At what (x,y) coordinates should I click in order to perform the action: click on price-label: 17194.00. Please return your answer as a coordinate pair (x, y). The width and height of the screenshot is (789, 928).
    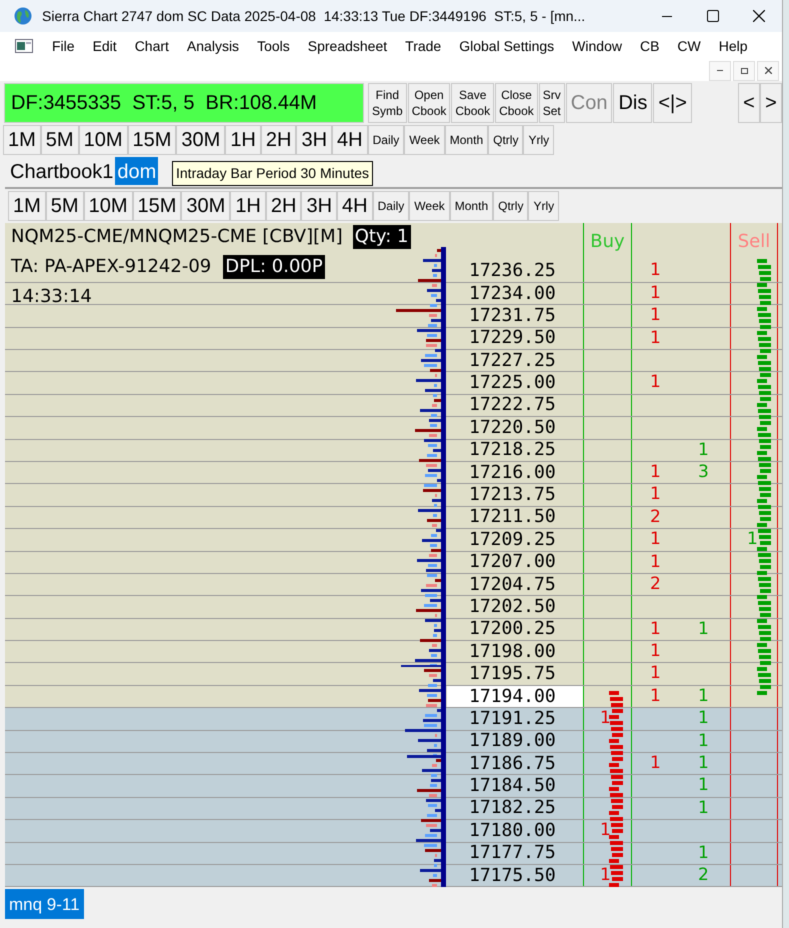
    Looking at the image, I should click on (512, 697).